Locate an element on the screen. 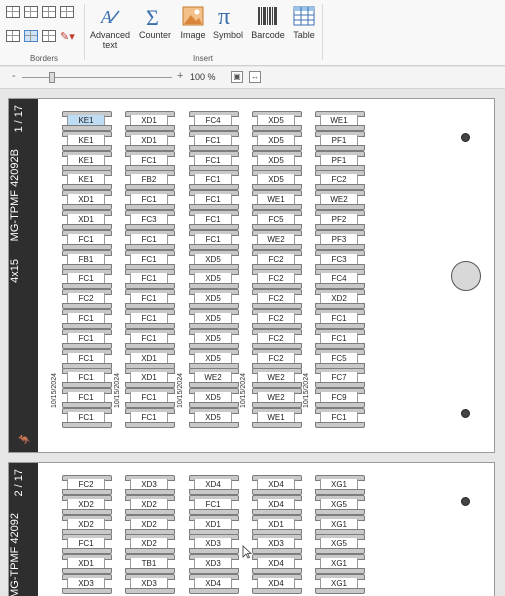 Image resolution: width=505 pixels, height=596 pixels. label-cell: FB1 is located at coordinates (86, 259).